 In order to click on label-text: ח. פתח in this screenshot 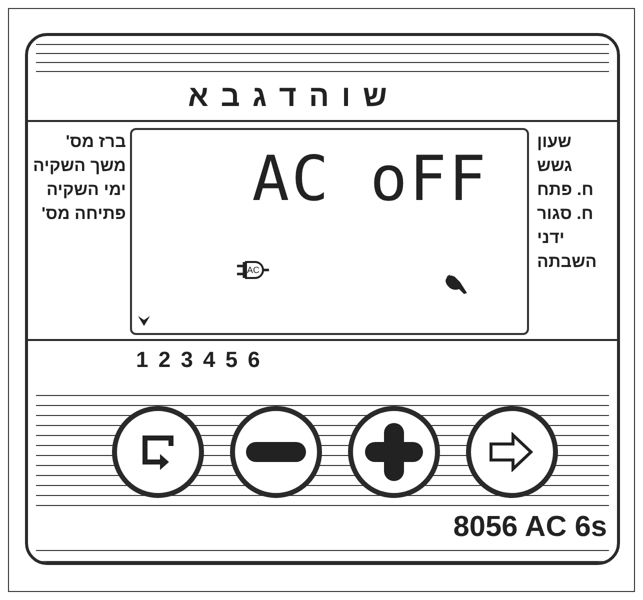, I will do `click(565, 190)`.